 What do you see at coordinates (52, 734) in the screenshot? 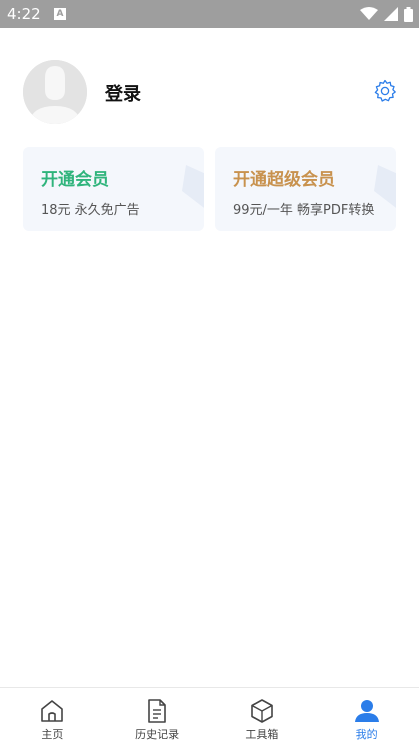
I see `tab-home-label: 主页` at bounding box center [52, 734].